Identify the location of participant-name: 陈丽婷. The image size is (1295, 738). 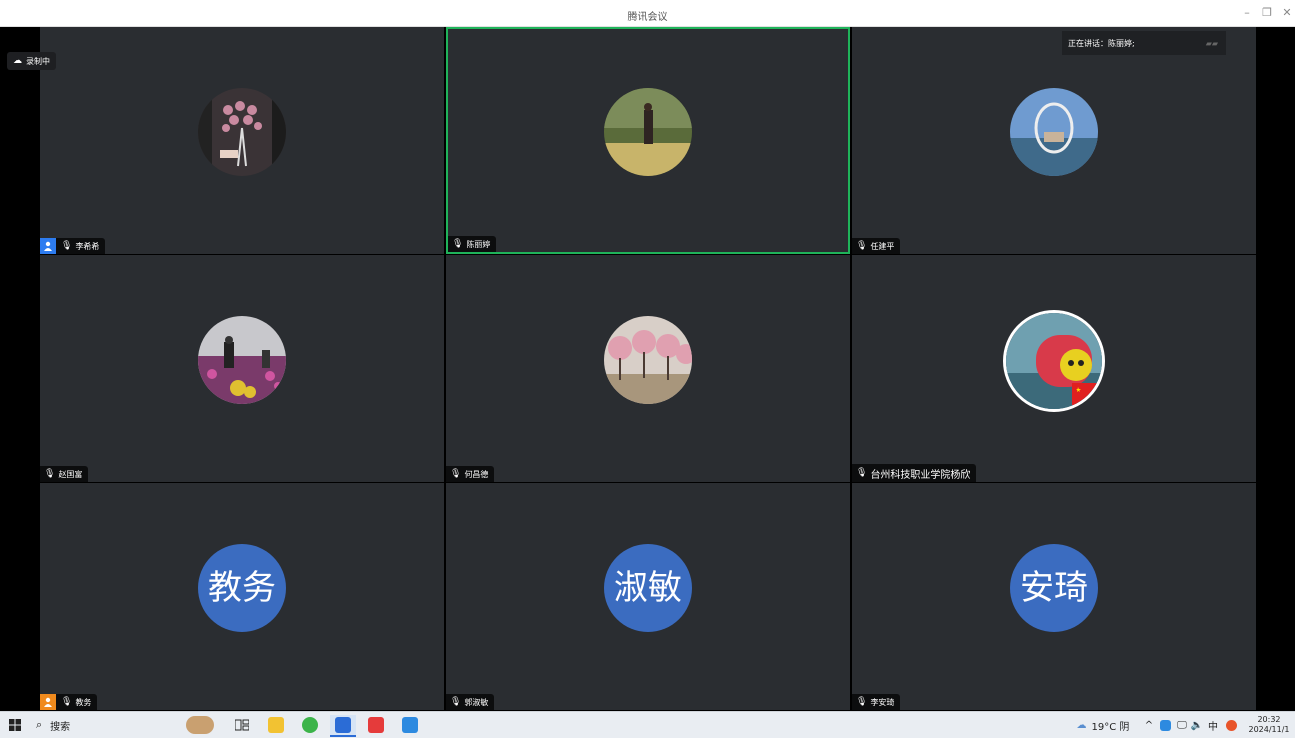
(478, 244).